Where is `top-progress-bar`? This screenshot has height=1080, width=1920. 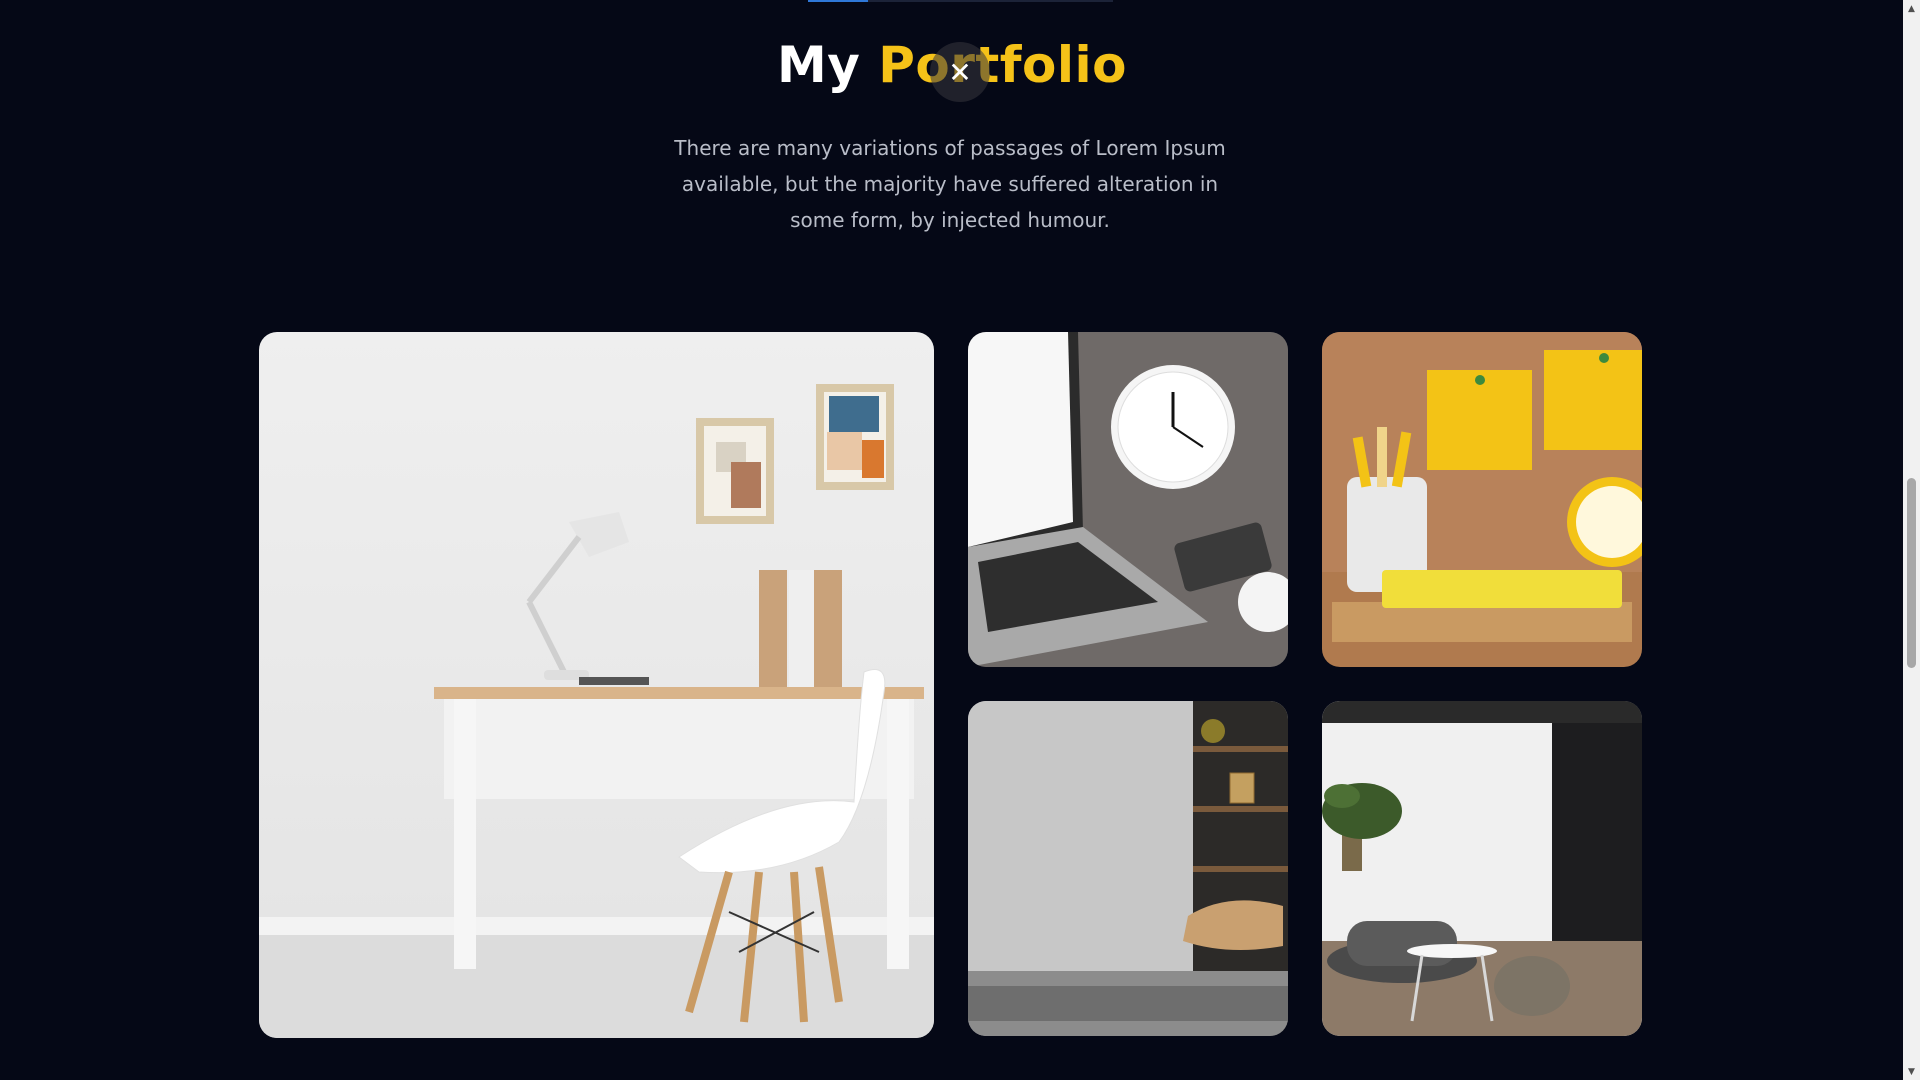 top-progress-bar is located at coordinates (960, 1).